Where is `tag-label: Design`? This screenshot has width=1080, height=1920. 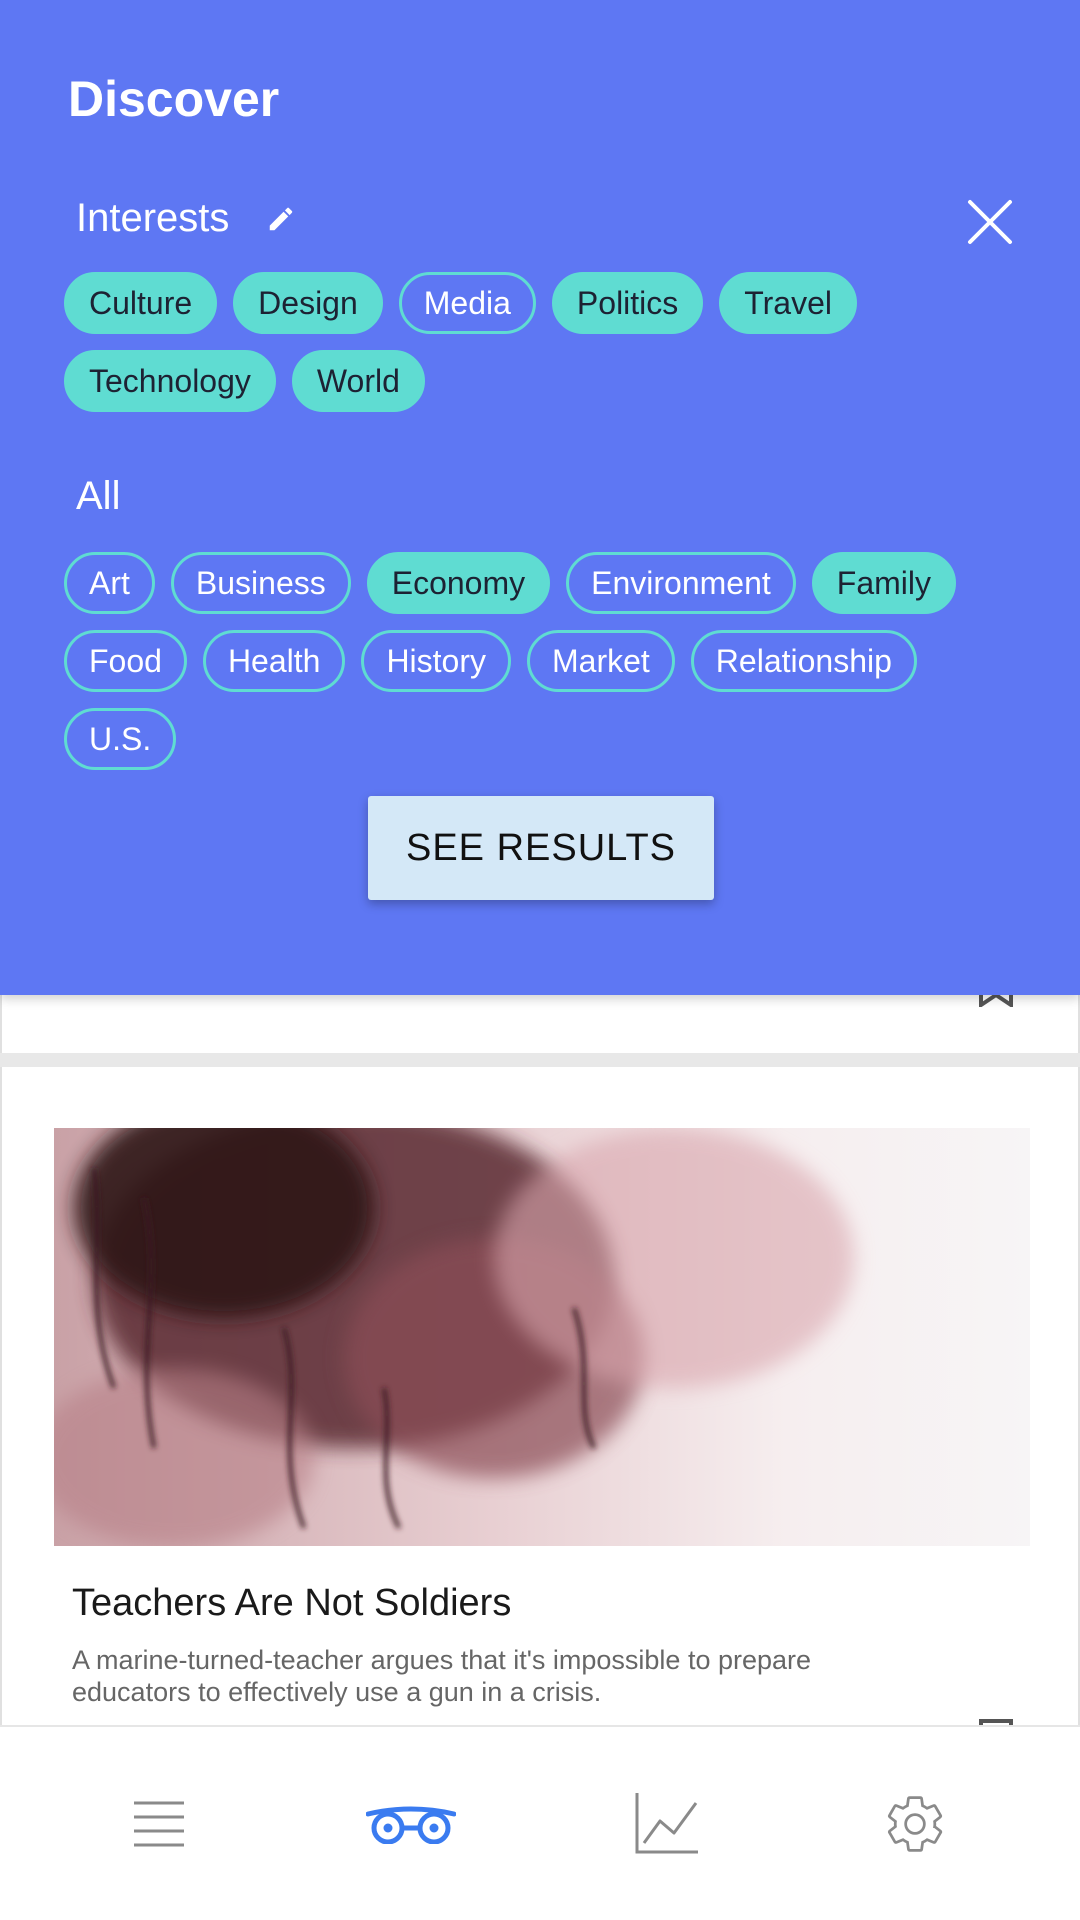
tag-label: Design is located at coordinates (308, 302).